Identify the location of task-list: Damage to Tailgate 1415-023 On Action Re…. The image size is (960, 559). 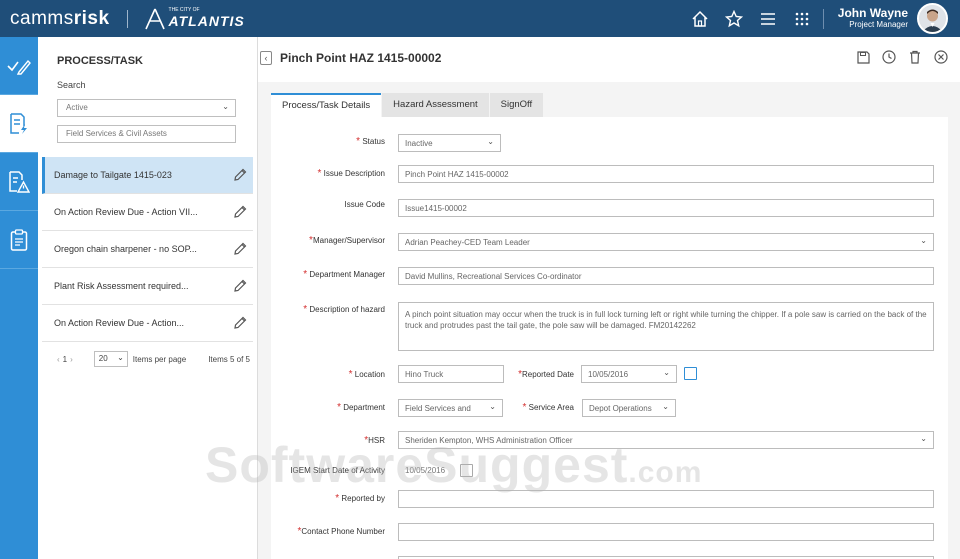
(147, 249).